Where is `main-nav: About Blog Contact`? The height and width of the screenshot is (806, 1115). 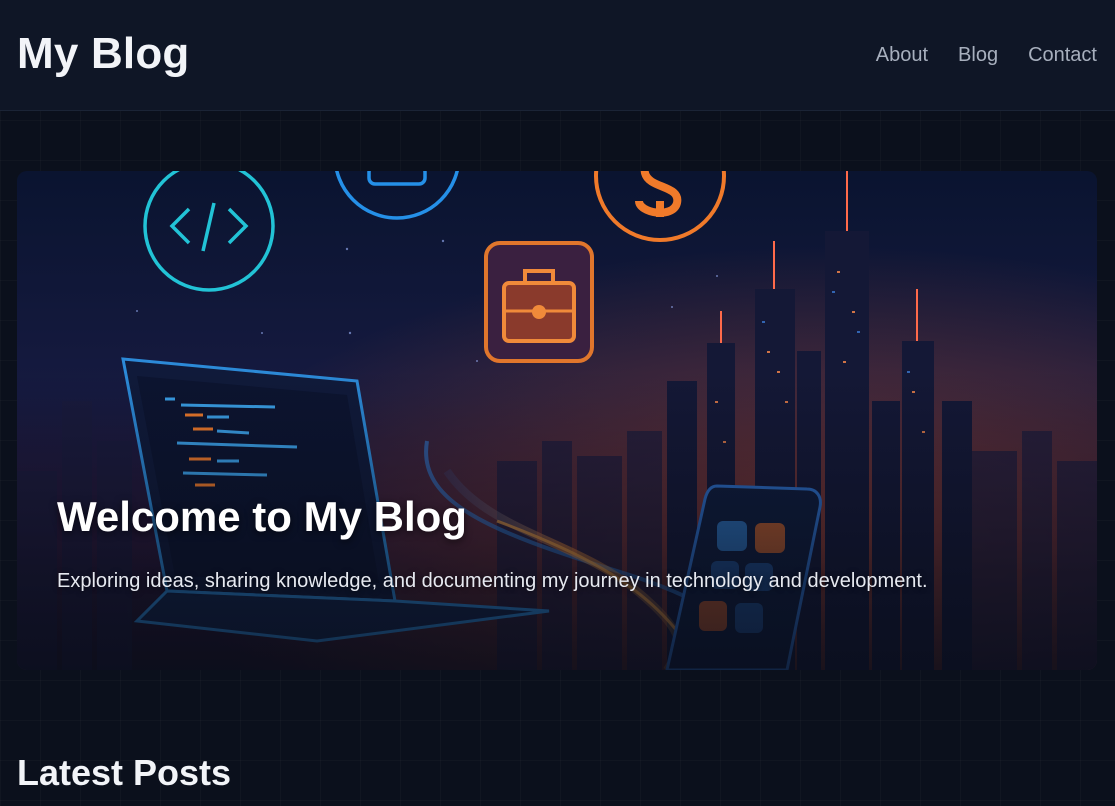
main-nav: About Blog Contact is located at coordinates (971, 55).